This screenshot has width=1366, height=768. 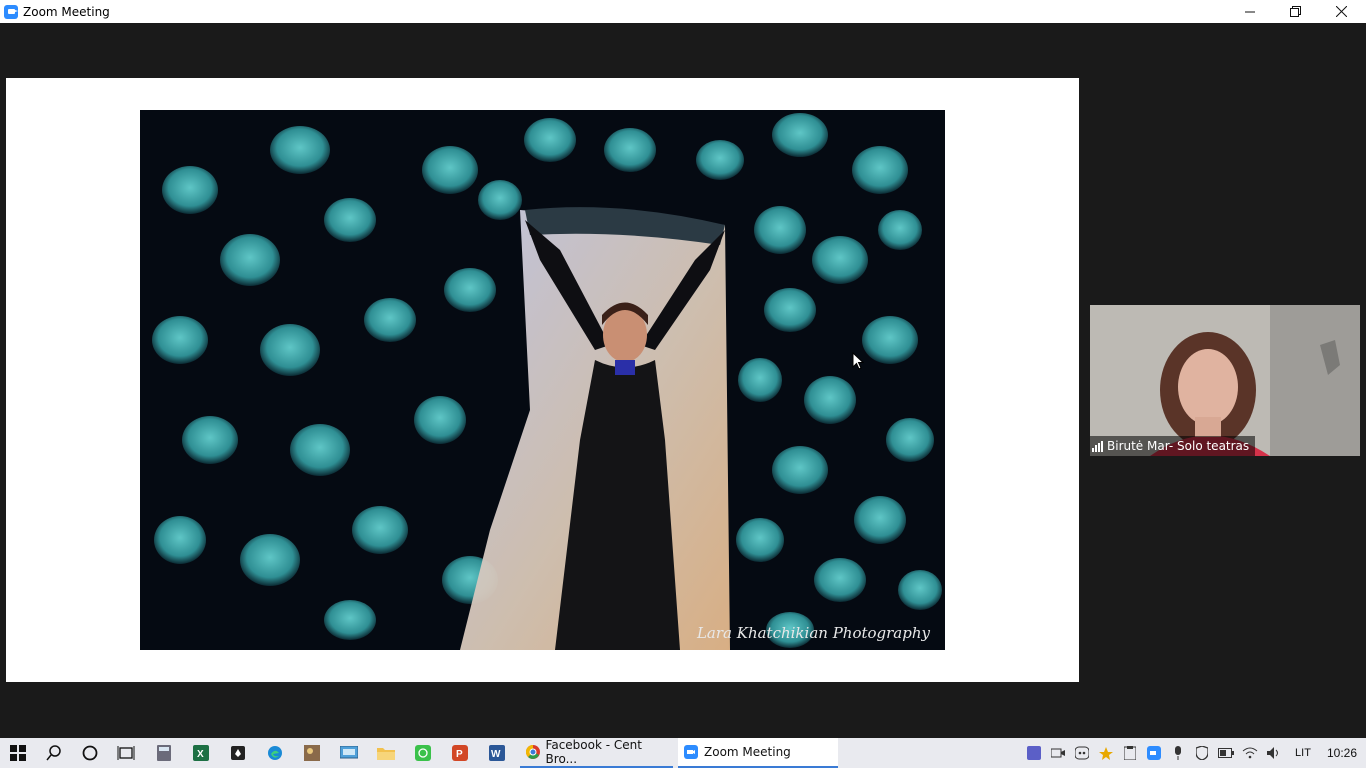 I want to click on taskbar-solitaire, so click(x=238, y=753).